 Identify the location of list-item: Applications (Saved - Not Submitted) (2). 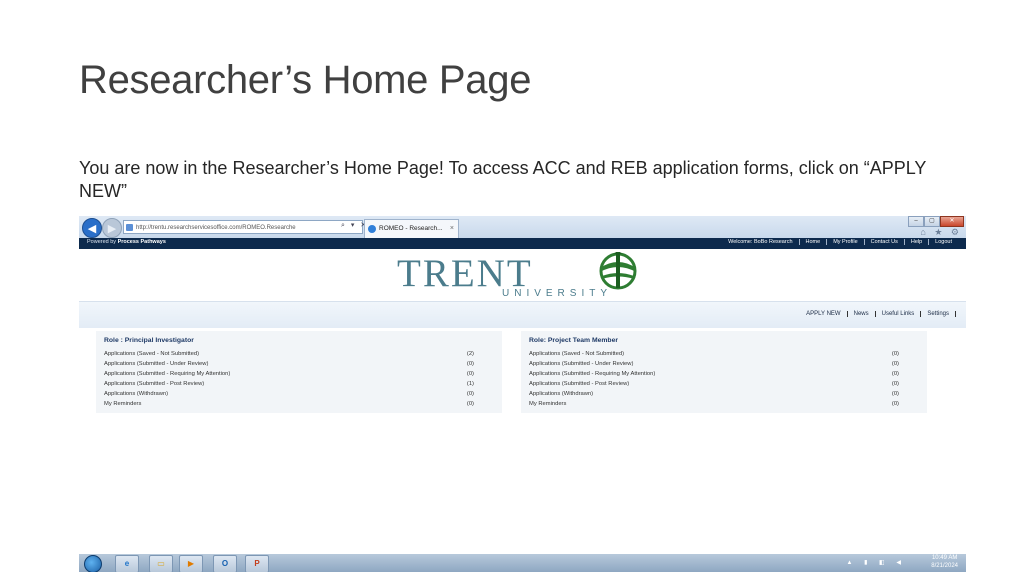
(289, 356).